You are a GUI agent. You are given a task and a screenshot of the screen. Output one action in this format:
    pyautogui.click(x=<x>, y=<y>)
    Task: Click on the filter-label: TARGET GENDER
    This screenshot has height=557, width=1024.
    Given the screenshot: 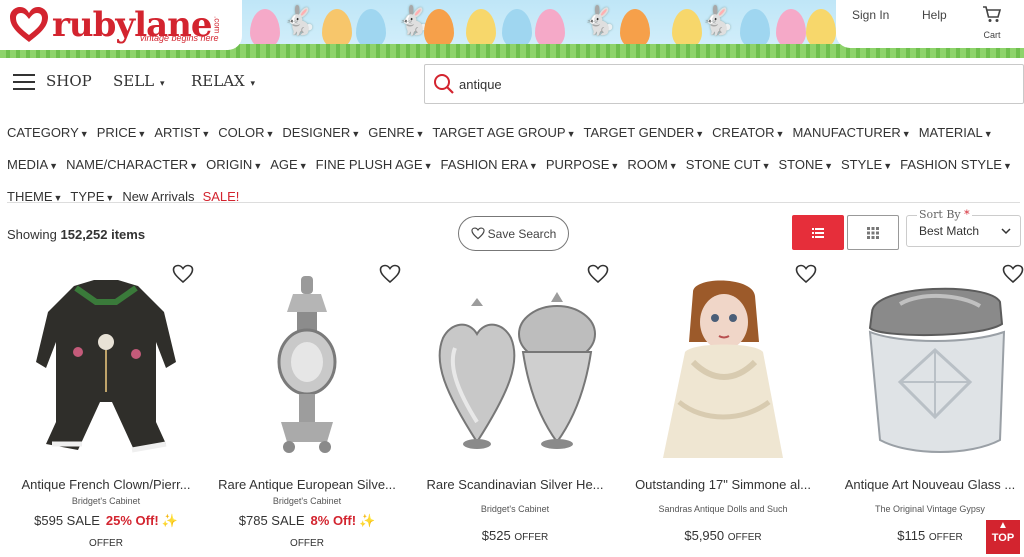 What is the action you would take?
    pyautogui.click(x=639, y=132)
    